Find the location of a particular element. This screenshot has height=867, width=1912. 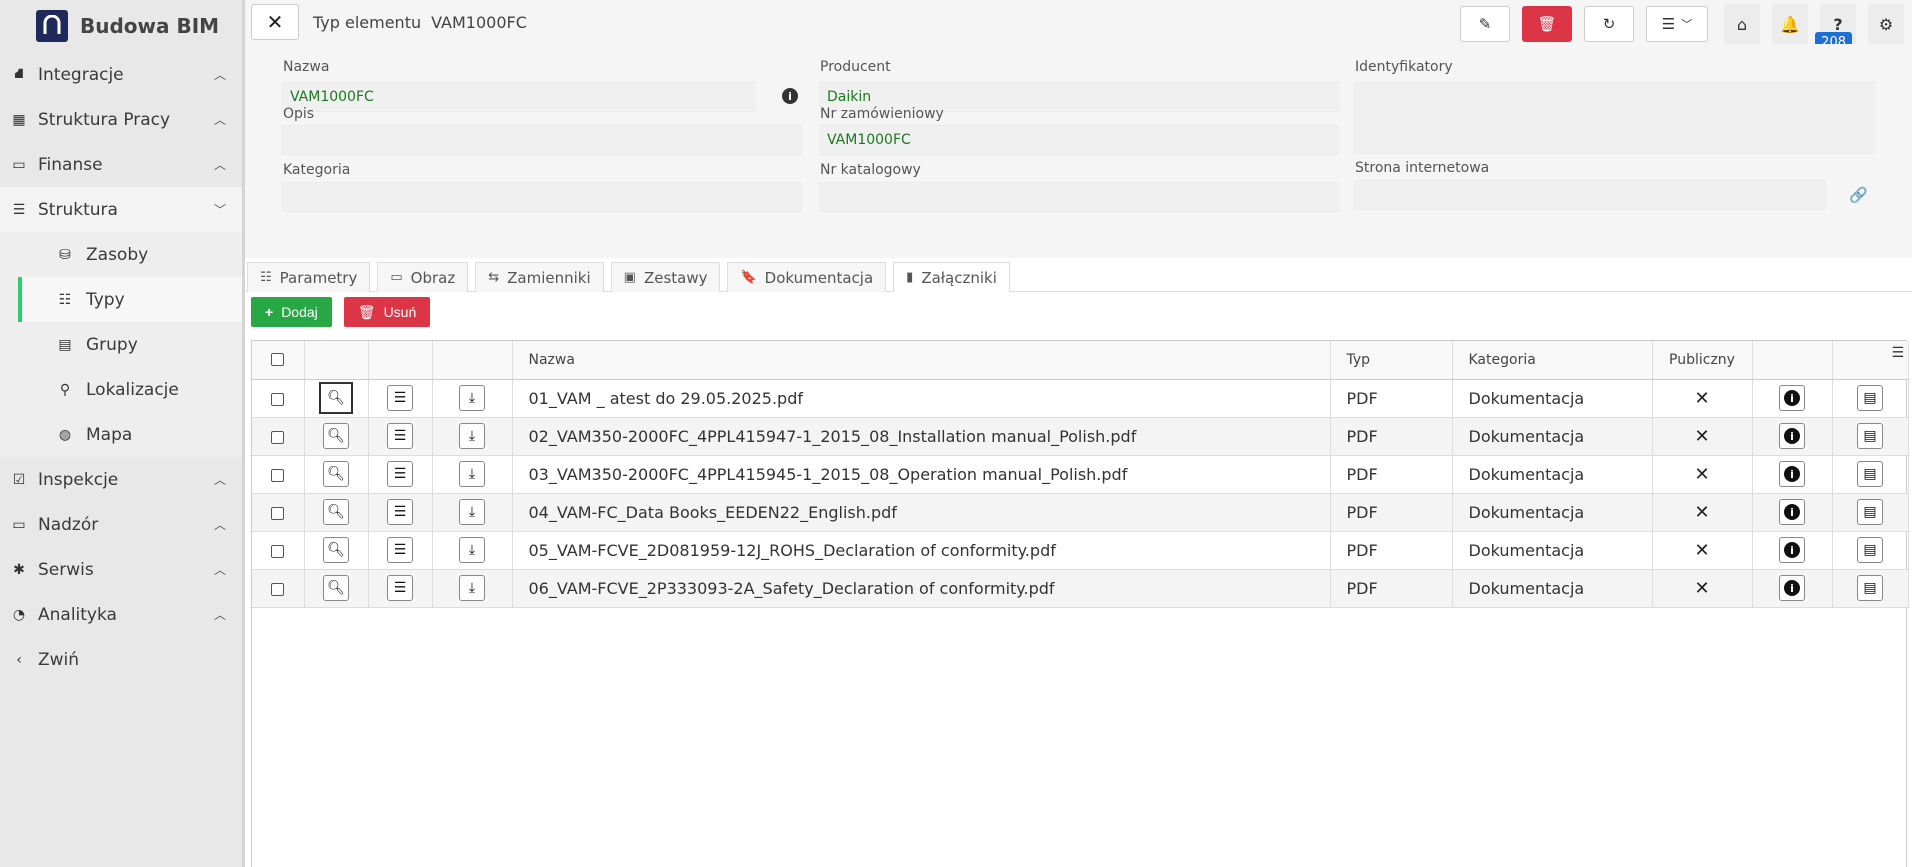

sidebar-item-typy: ☷ Typy is located at coordinates (130, 299).